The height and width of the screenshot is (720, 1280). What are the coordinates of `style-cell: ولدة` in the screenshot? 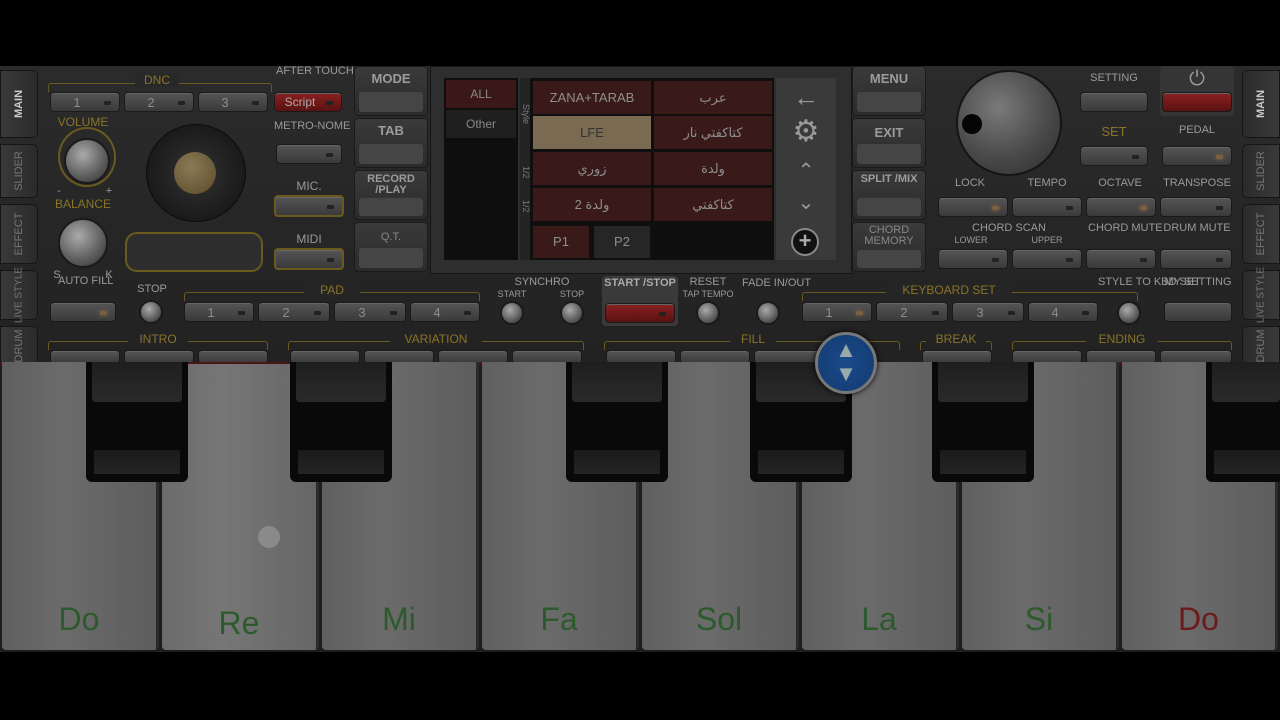 It's located at (713, 168).